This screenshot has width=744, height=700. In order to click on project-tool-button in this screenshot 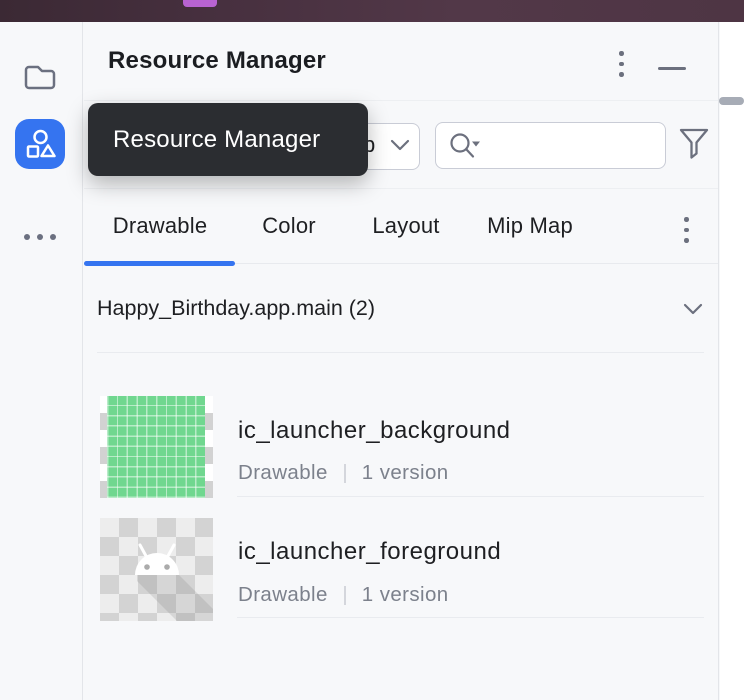, I will do `click(40, 77)`.